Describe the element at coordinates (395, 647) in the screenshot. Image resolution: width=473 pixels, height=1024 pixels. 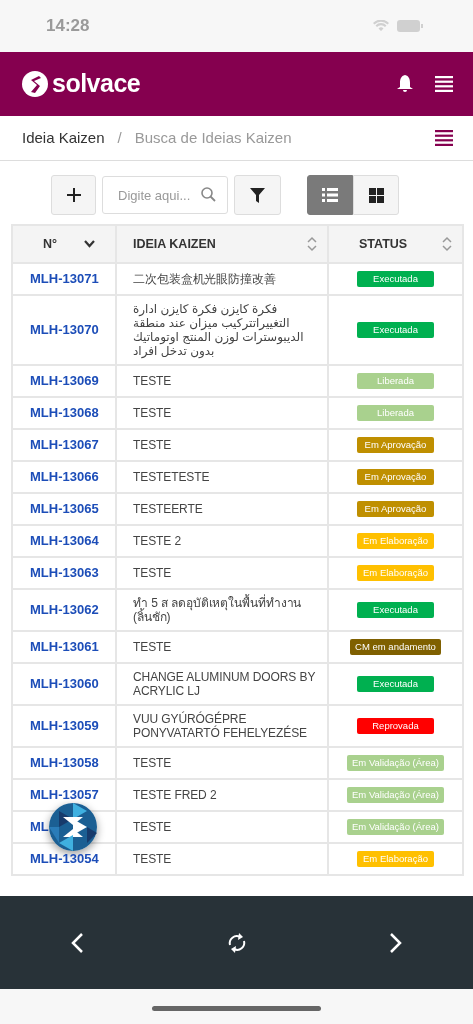
I see `status-tag: CM em andamento` at that location.